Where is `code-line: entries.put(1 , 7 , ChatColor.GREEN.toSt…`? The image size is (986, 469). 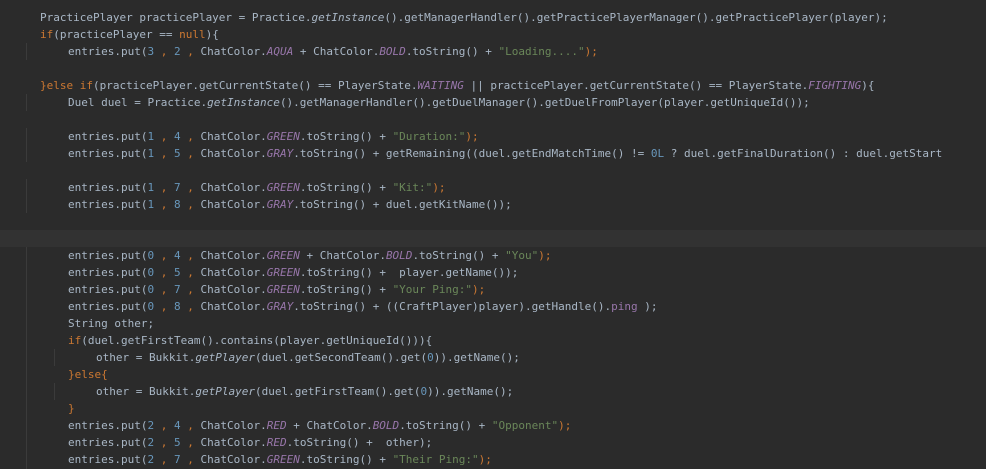 code-line: entries.put(1 , 7 , ChatColor.GREEN.toSt… is located at coordinates (493, 187).